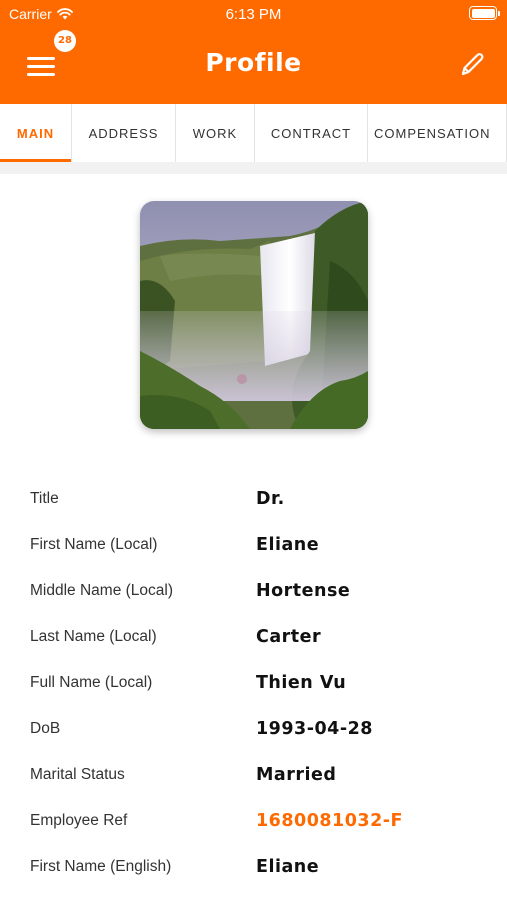 The height and width of the screenshot is (900, 507). I want to click on field-value: 1993-04-28, so click(314, 729).